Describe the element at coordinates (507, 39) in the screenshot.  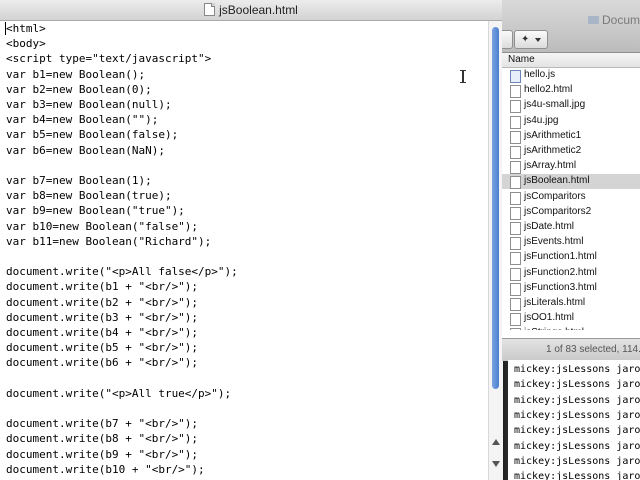
I see `toolbar-button` at that location.